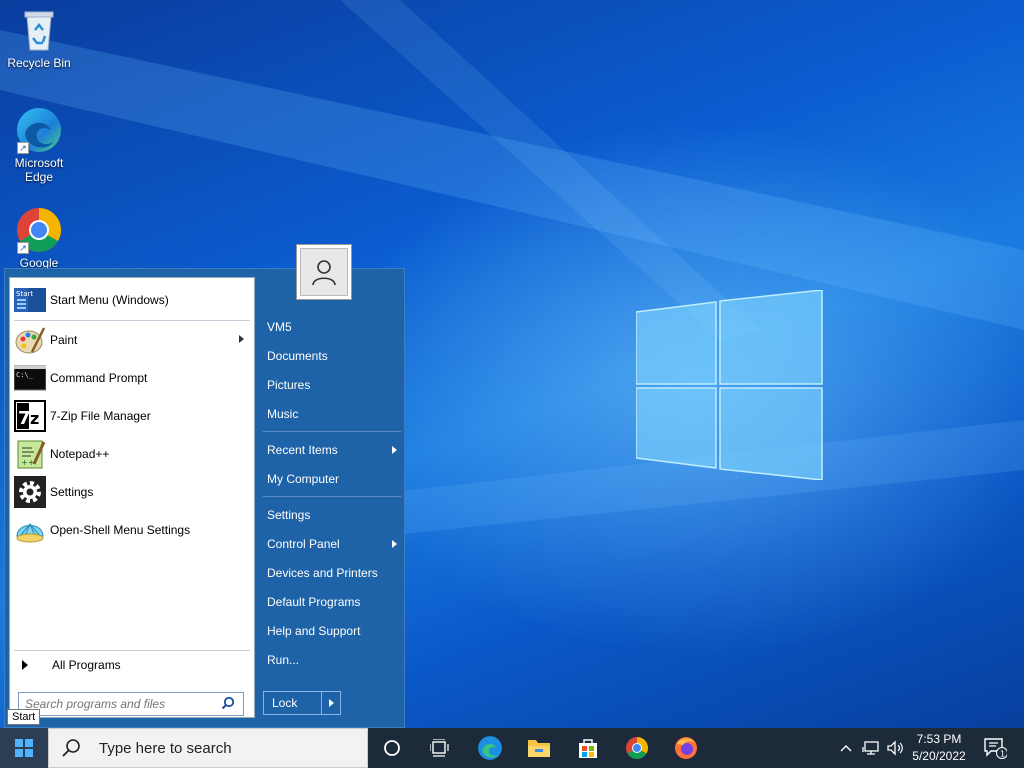 The width and height of the screenshot is (1024, 768). I want to click on start-menu-item-label: Settings, so click(72, 492).